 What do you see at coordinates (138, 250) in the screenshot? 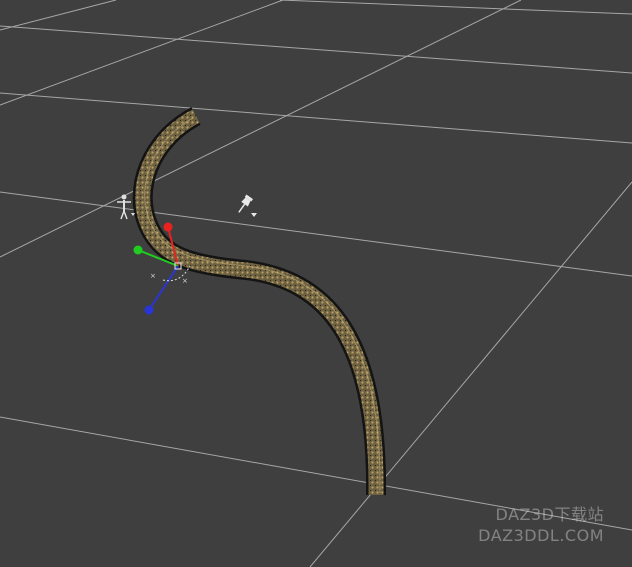
I see `gizmo-y-handle` at bounding box center [138, 250].